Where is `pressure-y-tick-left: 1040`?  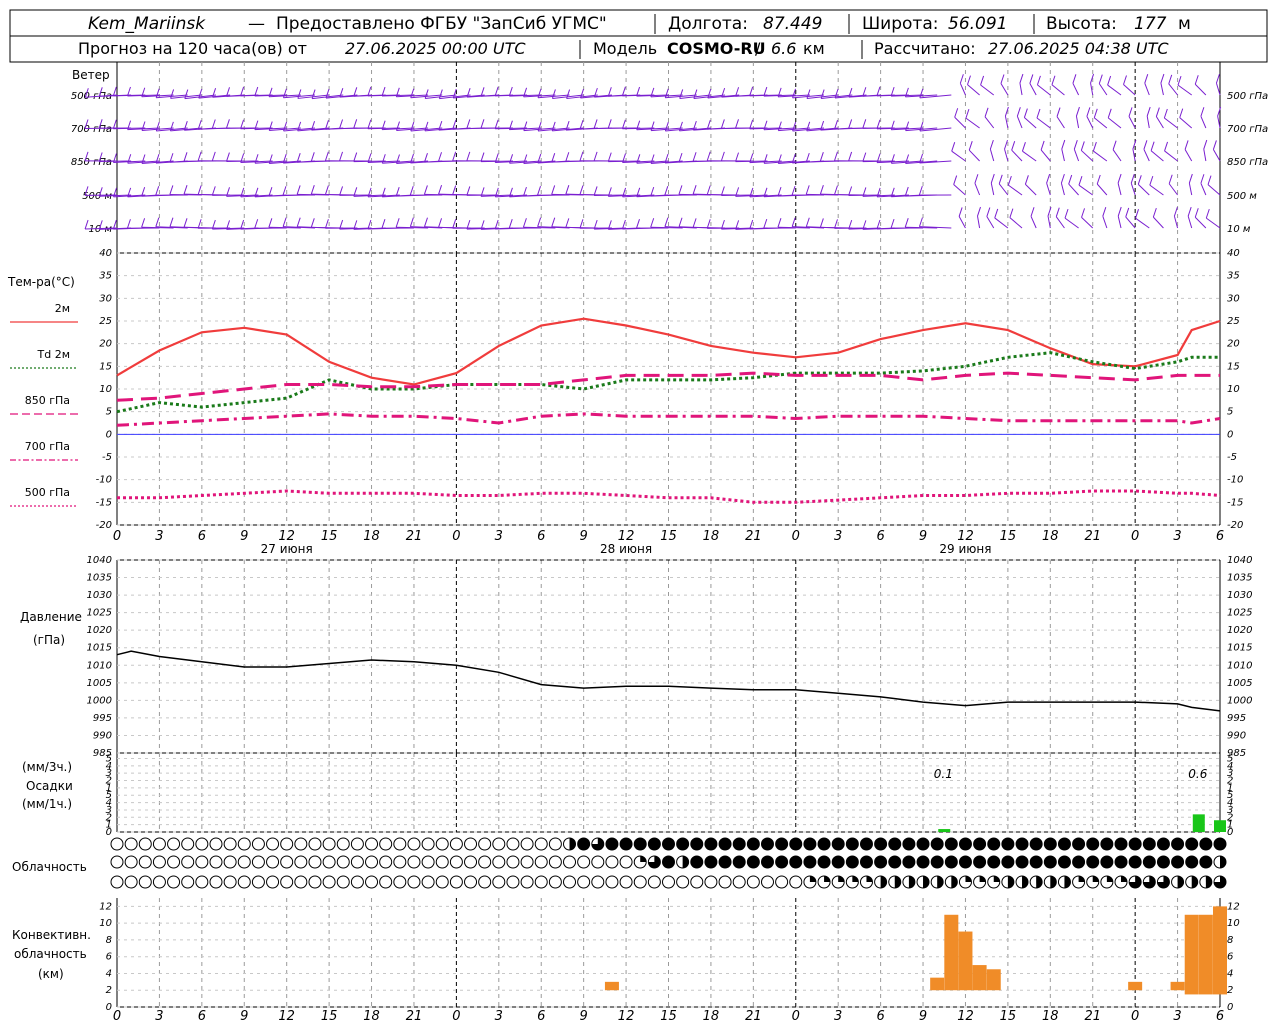
pressure-y-tick-left: 1040 is located at coordinates (99, 560).